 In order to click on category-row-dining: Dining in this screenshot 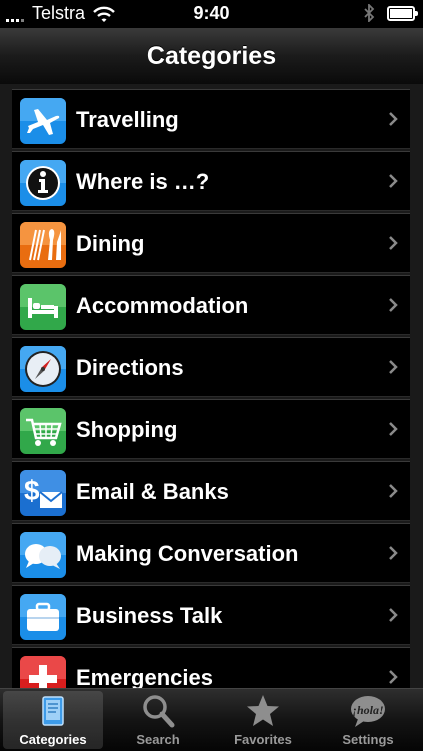, I will do `click(211, 243)`.